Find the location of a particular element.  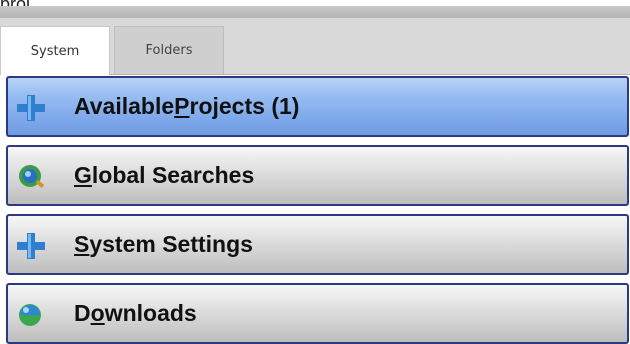

panel-label: Do wnloads is located at coordinates (135, 313).